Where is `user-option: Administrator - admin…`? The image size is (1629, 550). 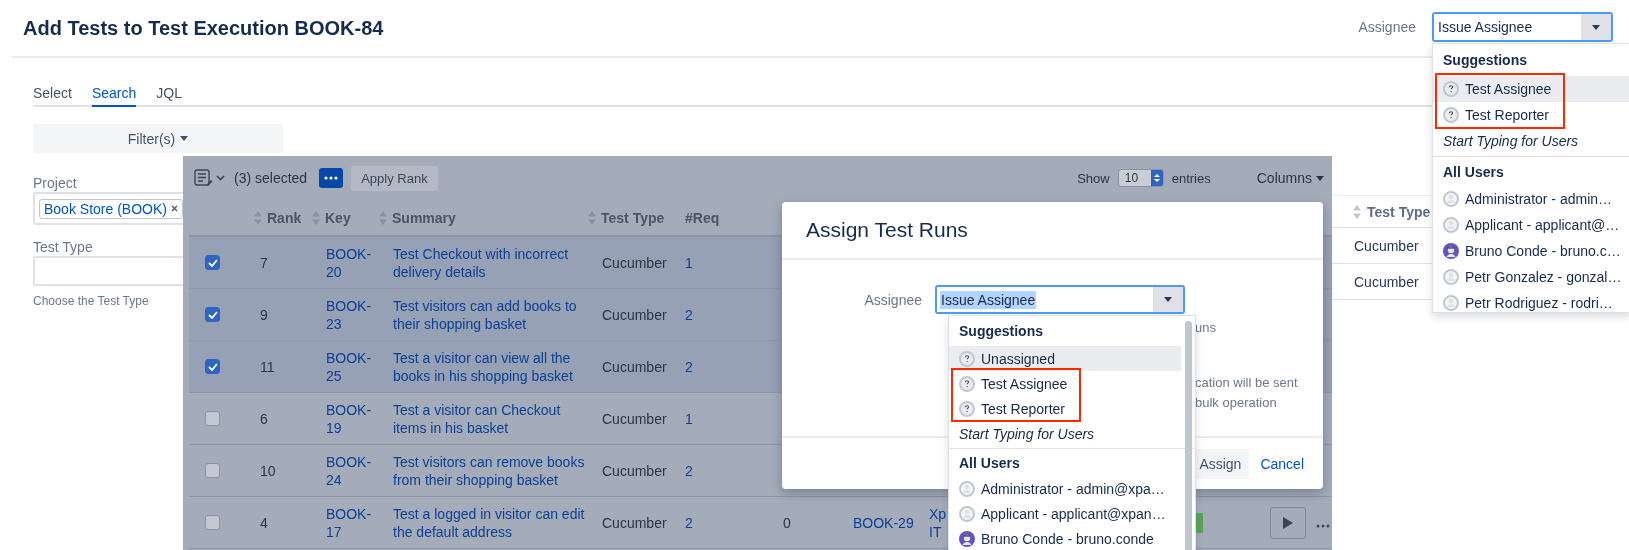
user-option: Administrator - admin… is located at coordinates (1531, 199).